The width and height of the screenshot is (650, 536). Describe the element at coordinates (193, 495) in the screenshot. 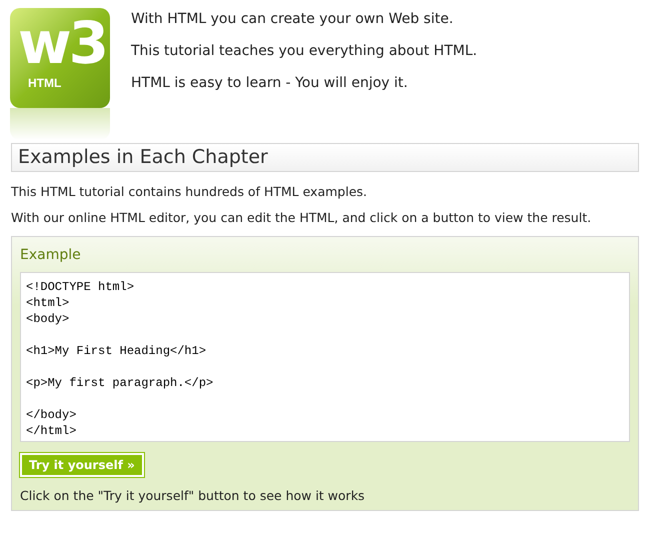

I see `instruction-text: Click on the "Try it yourself" button to see how it works` at that location.